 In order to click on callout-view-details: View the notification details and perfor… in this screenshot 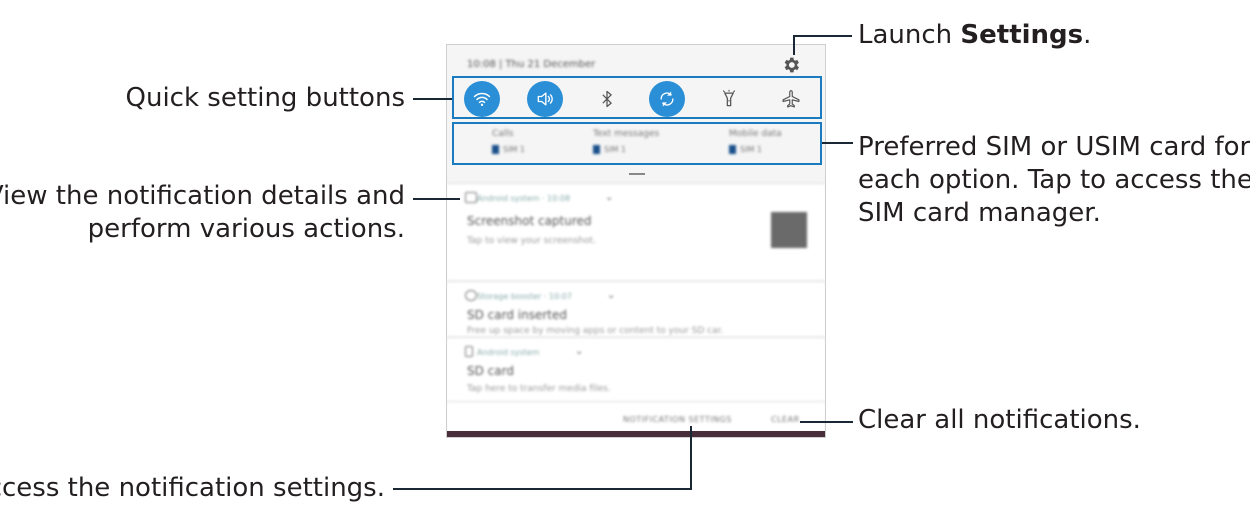, I will do `click(202, 212)`.